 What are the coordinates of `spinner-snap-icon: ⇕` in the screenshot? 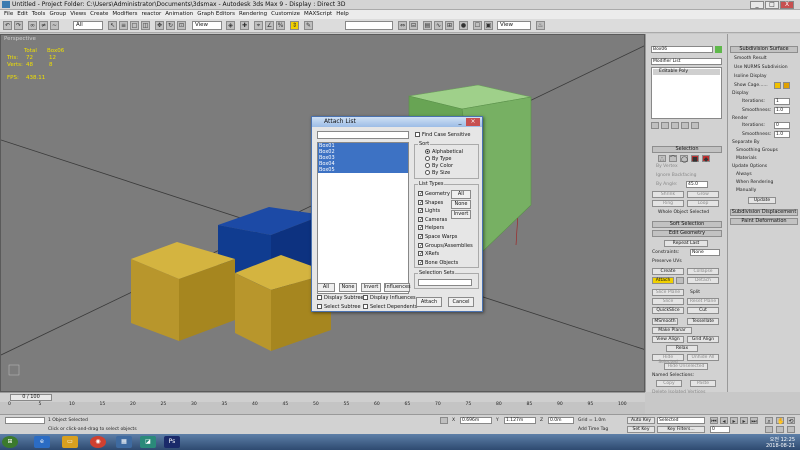 It's located at (294, 25).